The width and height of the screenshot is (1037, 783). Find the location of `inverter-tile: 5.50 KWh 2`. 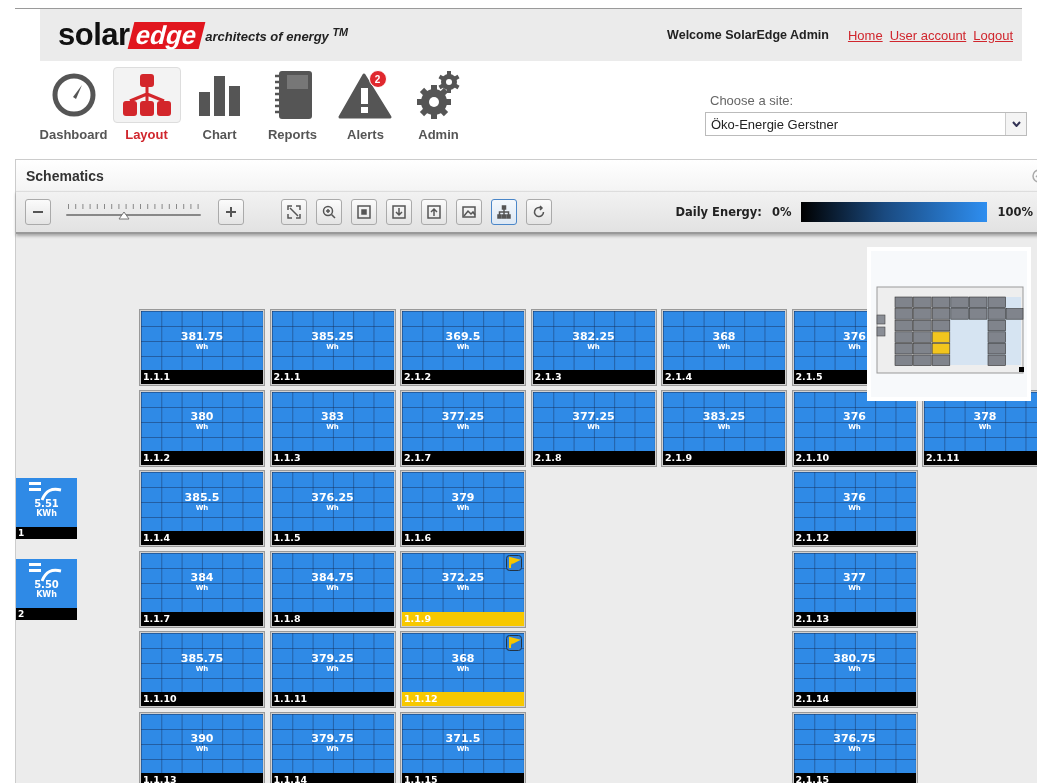

inverter-tile: 5.50 KWh 2 is located at coordinates (46, 589).